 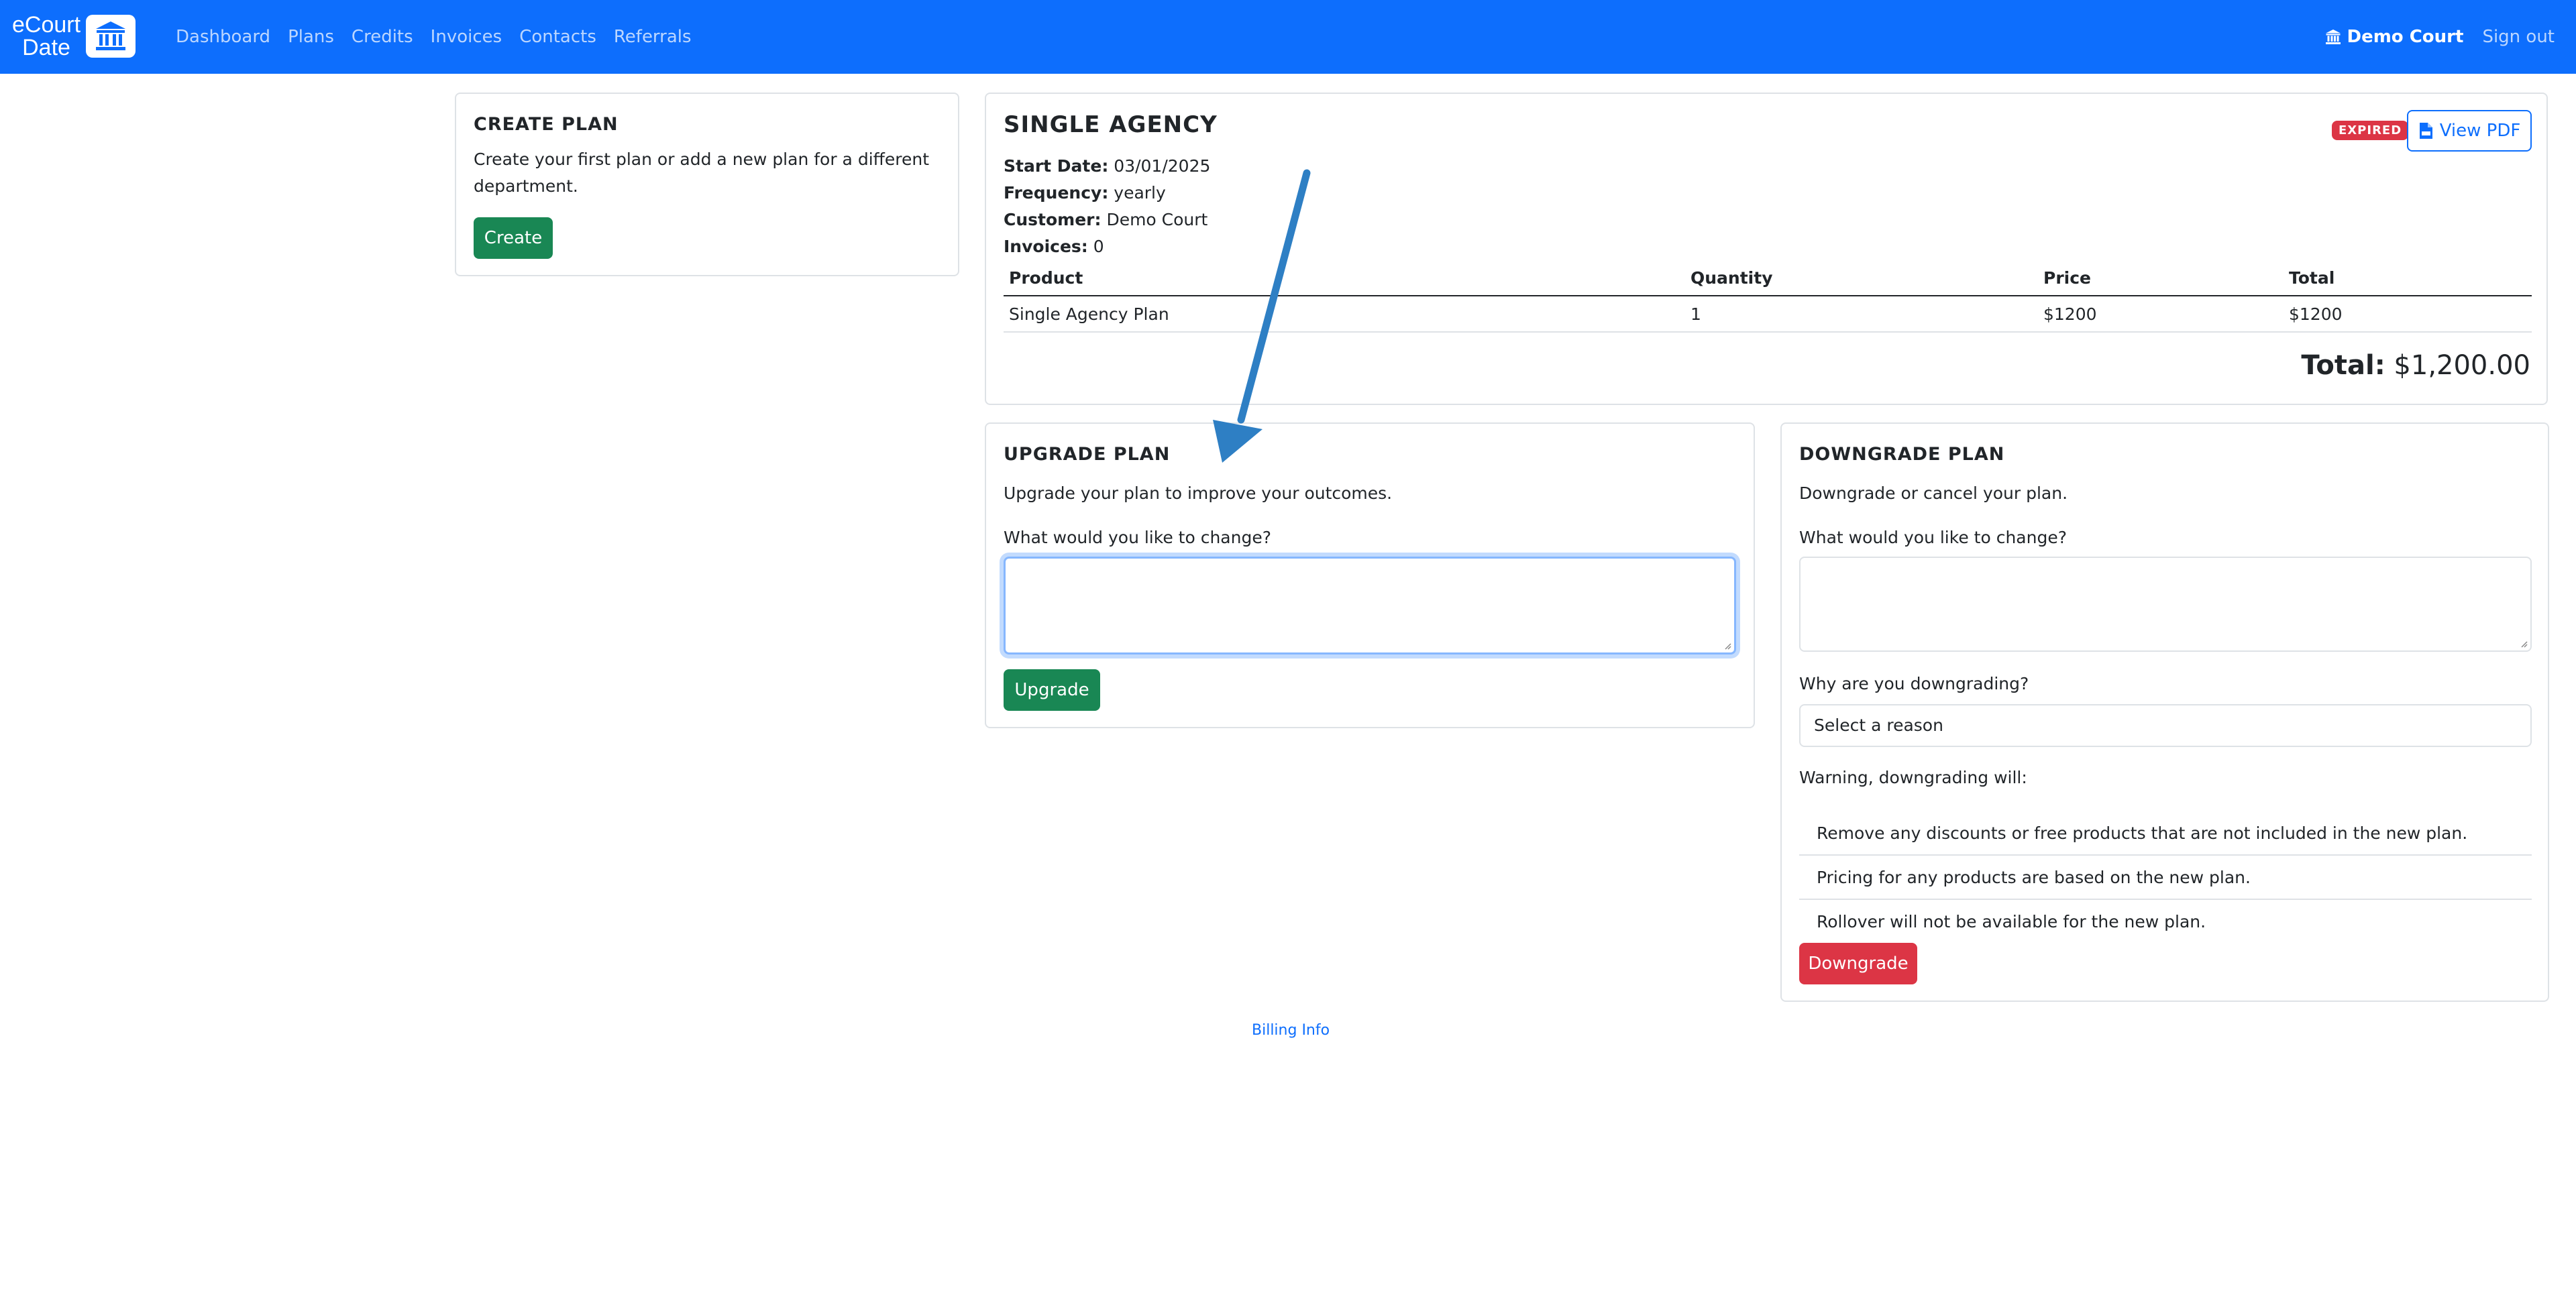 I want to click on upgrade-plan-title: UPGRADE PLAN, so click(x=1087, y=454).